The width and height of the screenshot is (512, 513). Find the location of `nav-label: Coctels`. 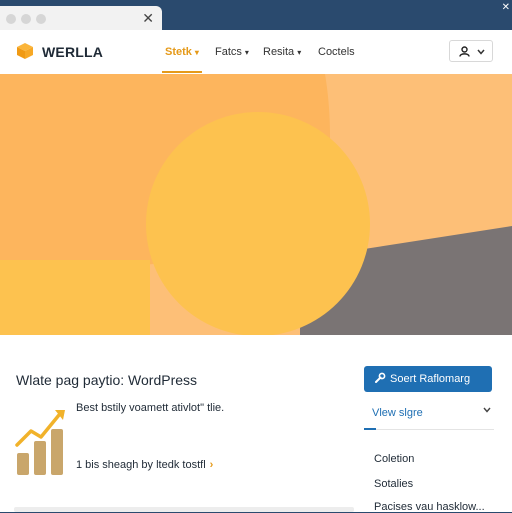

nav-label: Coctels is located at coordinates (336, 52).